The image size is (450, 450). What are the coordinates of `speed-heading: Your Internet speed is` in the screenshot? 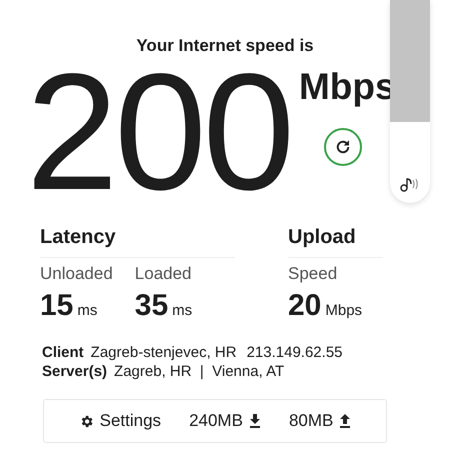 It's located at (225, 46).